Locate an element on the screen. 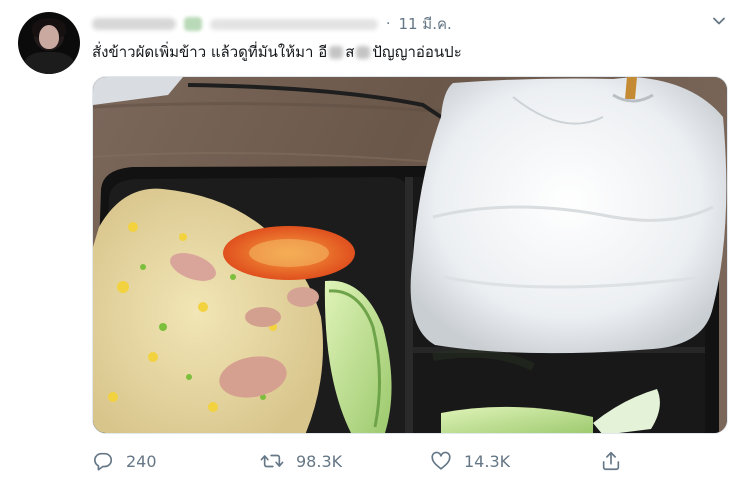  tweet-header: · 11 มี.ค. is located at coordinates (272, 24).